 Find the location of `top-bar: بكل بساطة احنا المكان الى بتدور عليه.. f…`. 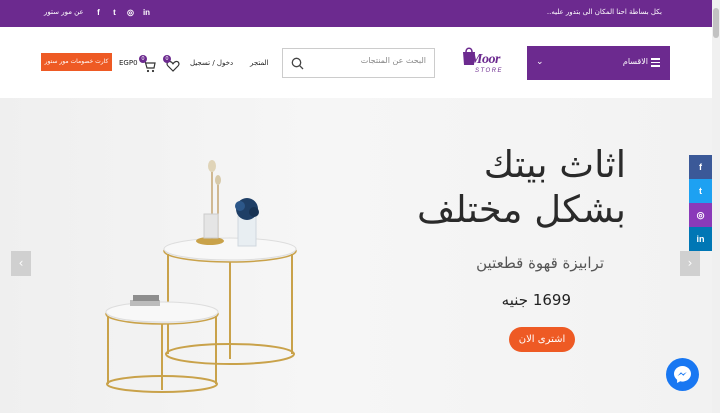

top-bar: بكل بساطة احنا المكان الى بتدور عليه.. f… is located at coordinates (356, 13).